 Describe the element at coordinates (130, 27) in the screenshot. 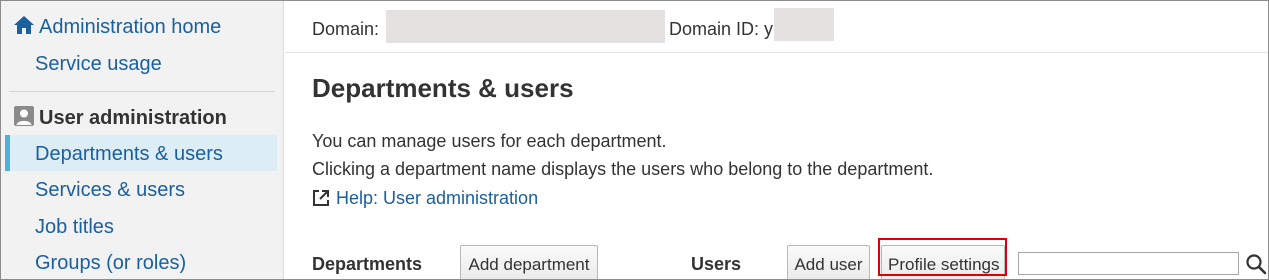

I see `sidebar-item-label: Administration home` at that location.